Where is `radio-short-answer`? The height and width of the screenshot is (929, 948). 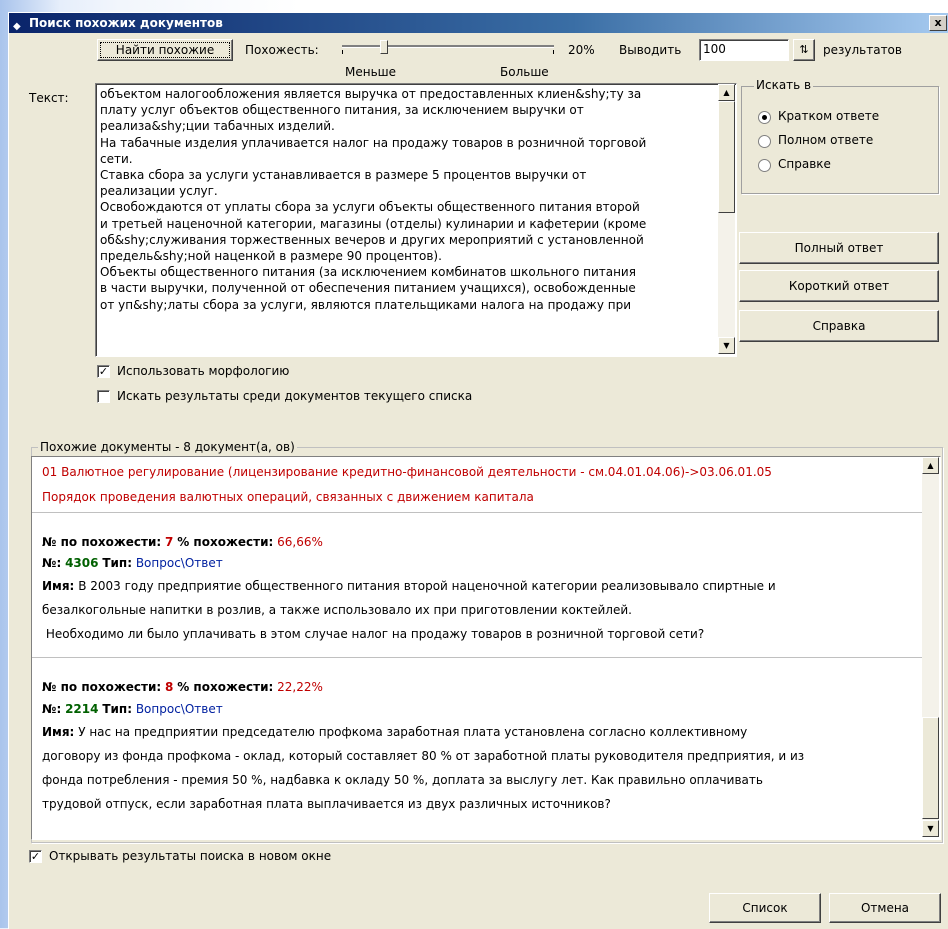
radio-short-answer is located at coordinates (764, 117).